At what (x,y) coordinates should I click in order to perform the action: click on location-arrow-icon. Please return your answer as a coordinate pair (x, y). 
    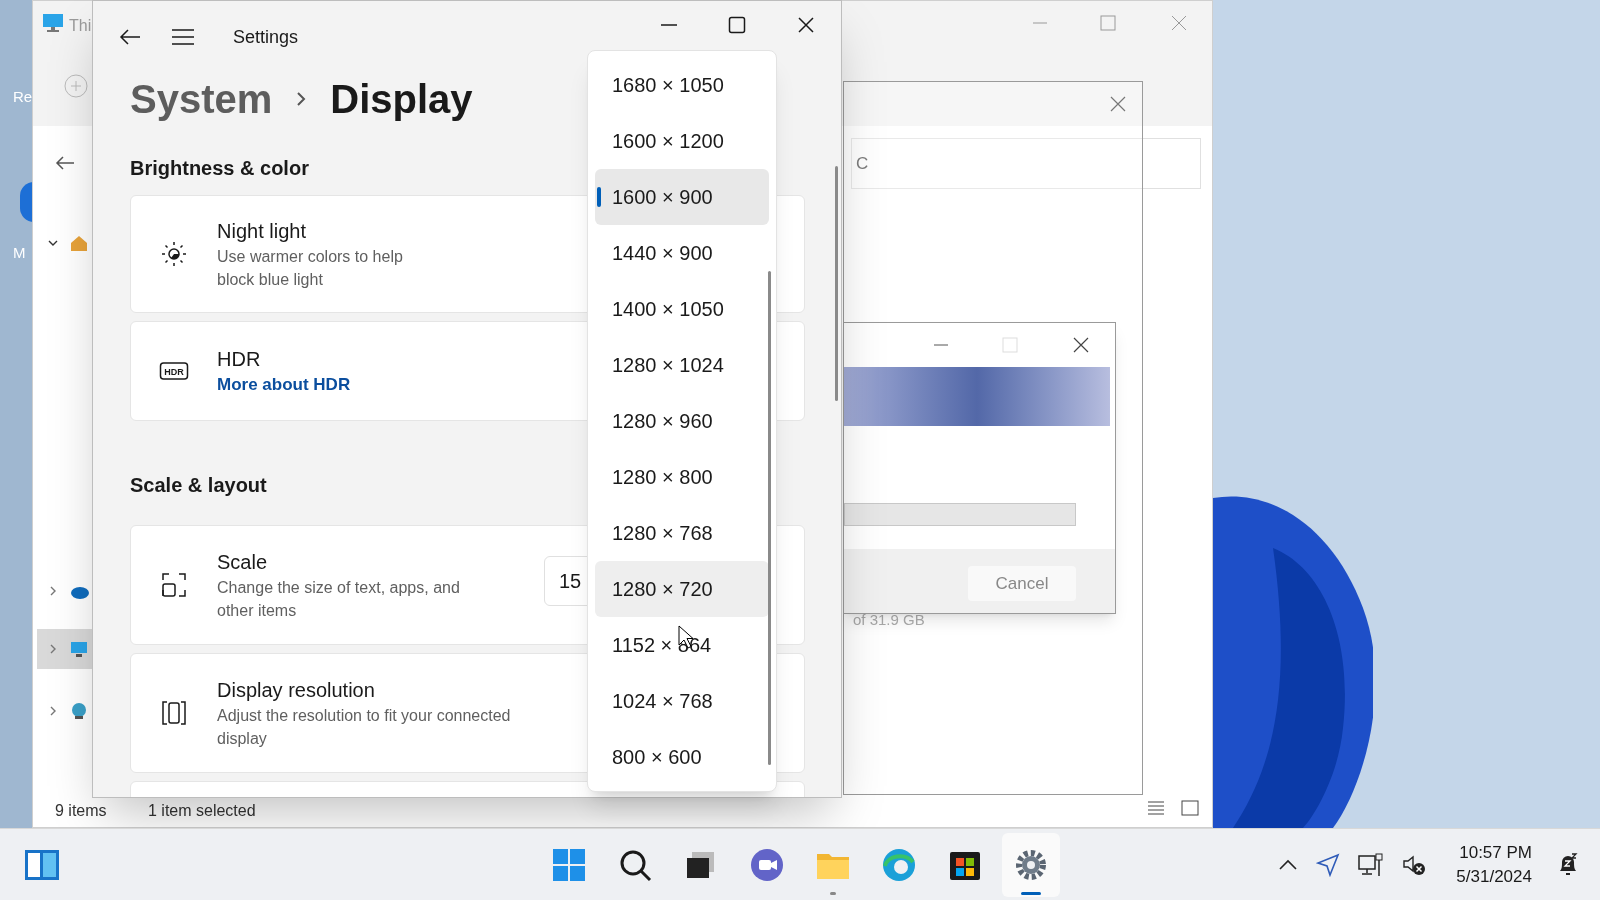
    Looking at the image, I should click on (1328, 864).